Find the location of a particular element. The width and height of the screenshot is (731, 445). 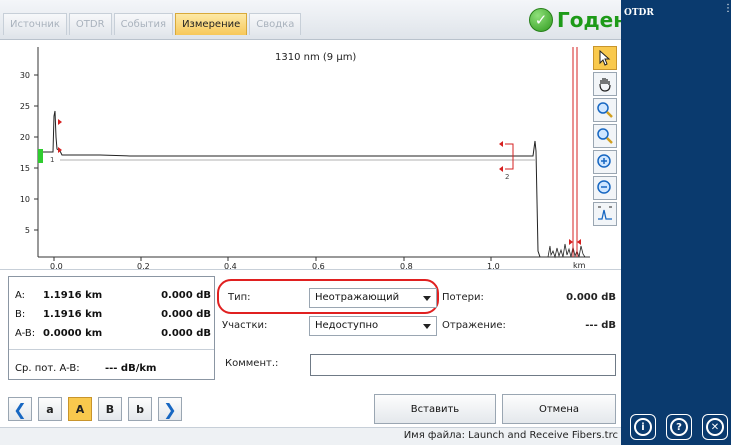

zoom-full-trace-button is located at coordinates (605, 214).